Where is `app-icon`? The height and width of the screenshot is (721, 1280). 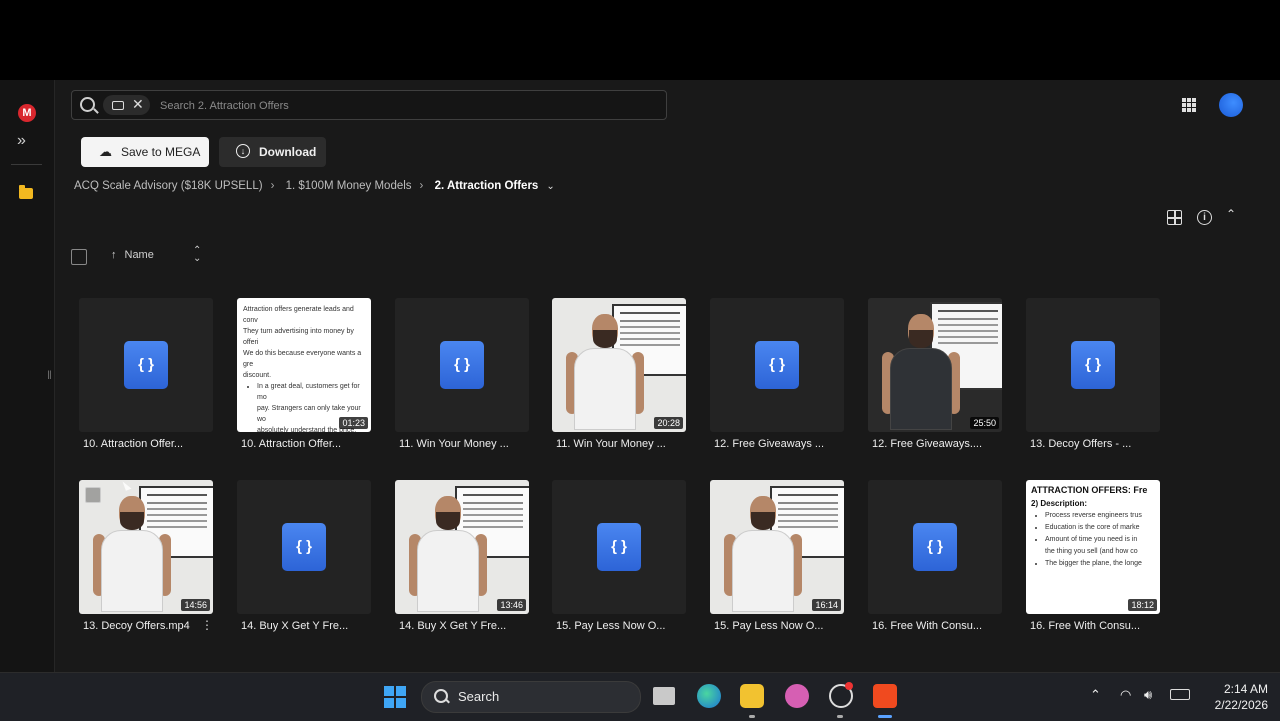
app-icon is located at coordinates (797, 696).